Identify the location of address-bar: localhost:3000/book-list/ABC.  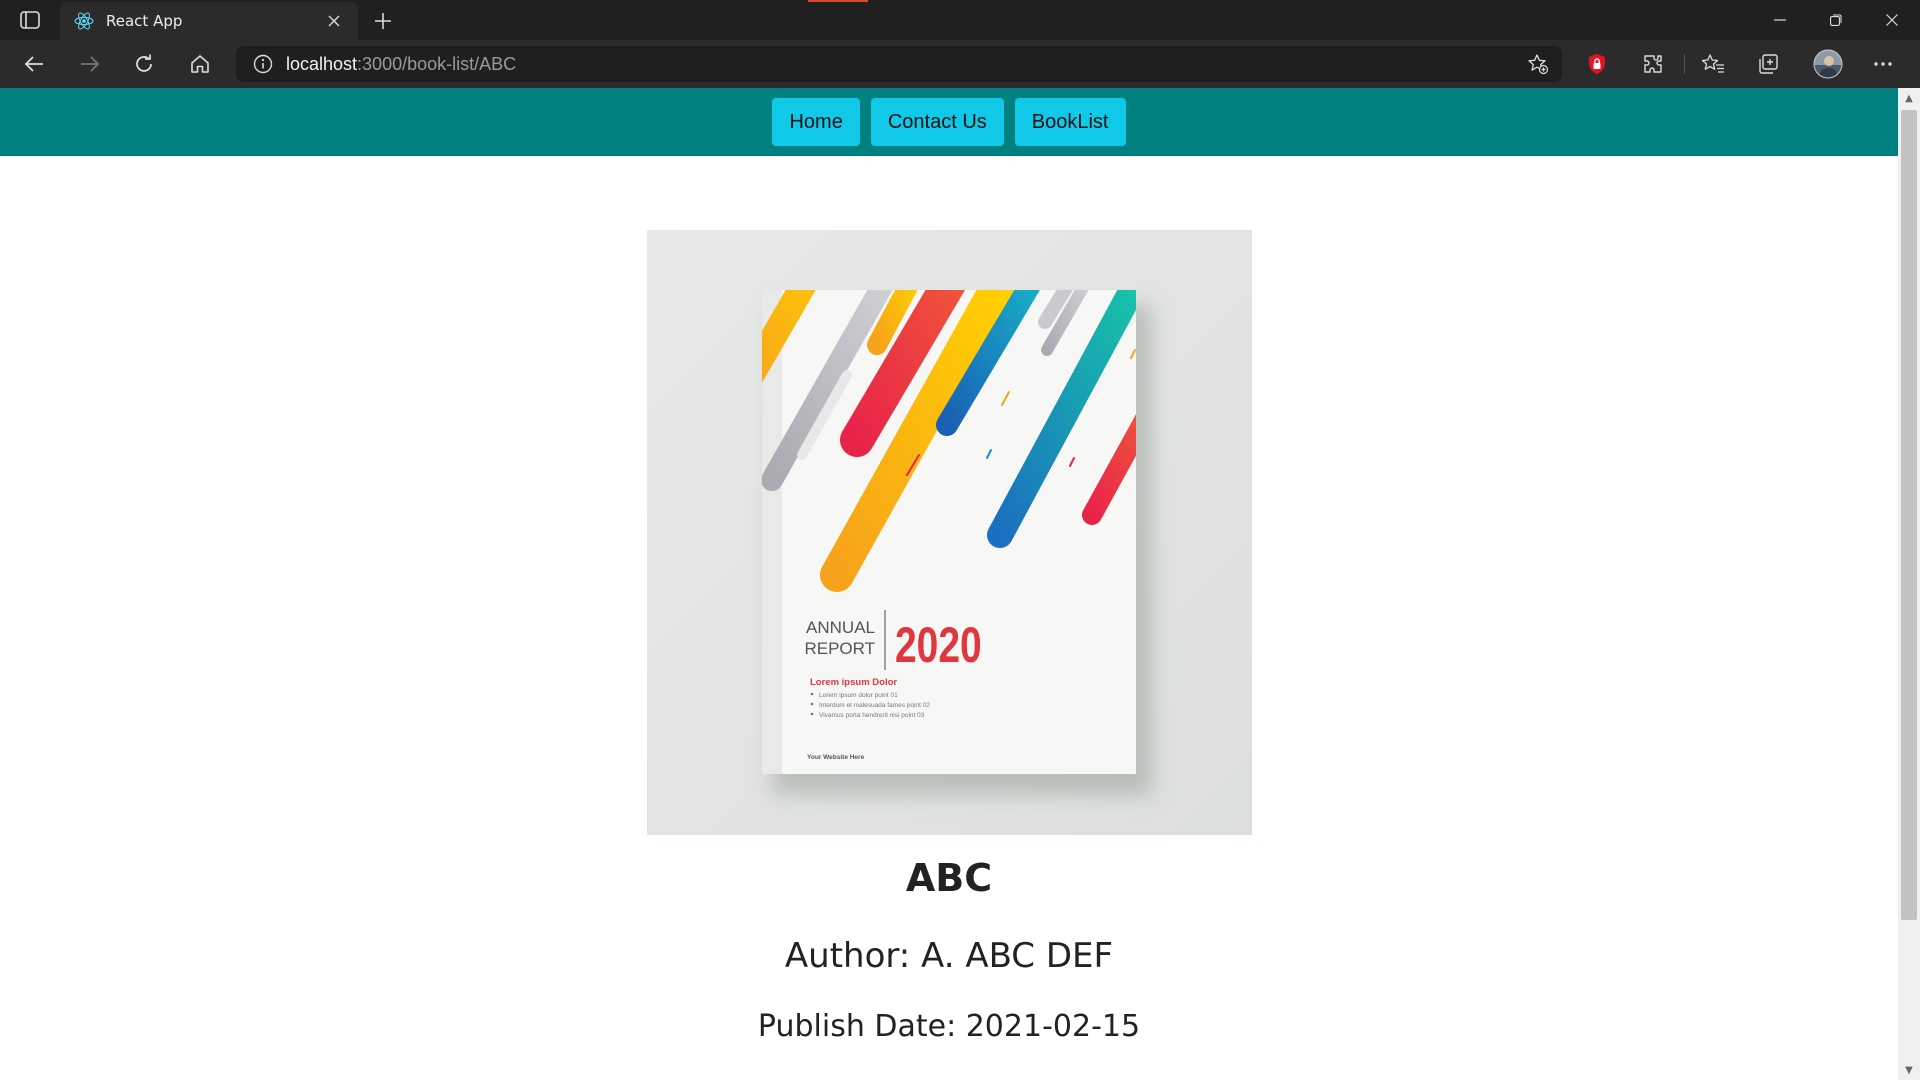
(899, 64).